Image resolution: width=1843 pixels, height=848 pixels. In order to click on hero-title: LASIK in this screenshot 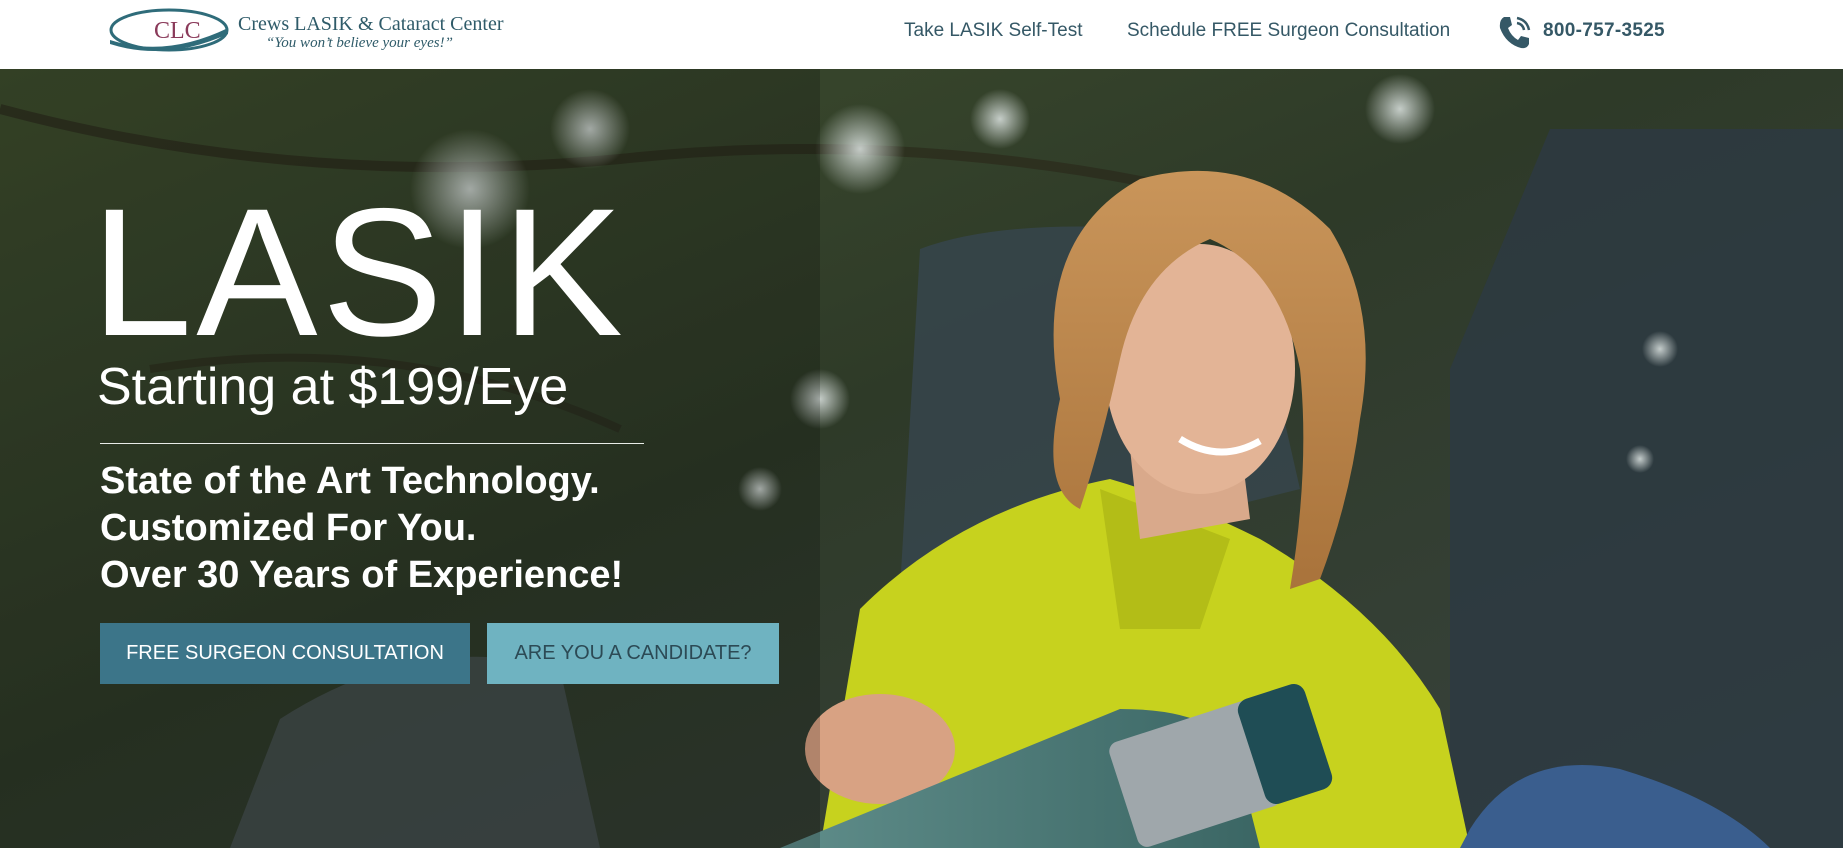, I will do `click(359, 272)`.